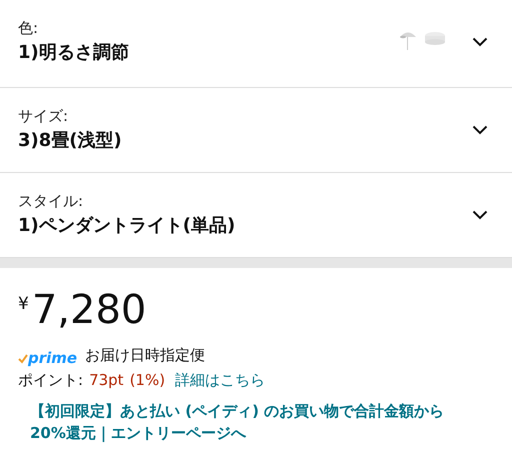 The height and width of the screenshot is (457, 512). What do you see at coordinates (245, 422) in the screenshot?
I see `promo-link: 【初回限定】あと払い (ペイディ) のお買い物で合計金額から20%還元｜エントリーページへ` at bounding box center [245, 422].